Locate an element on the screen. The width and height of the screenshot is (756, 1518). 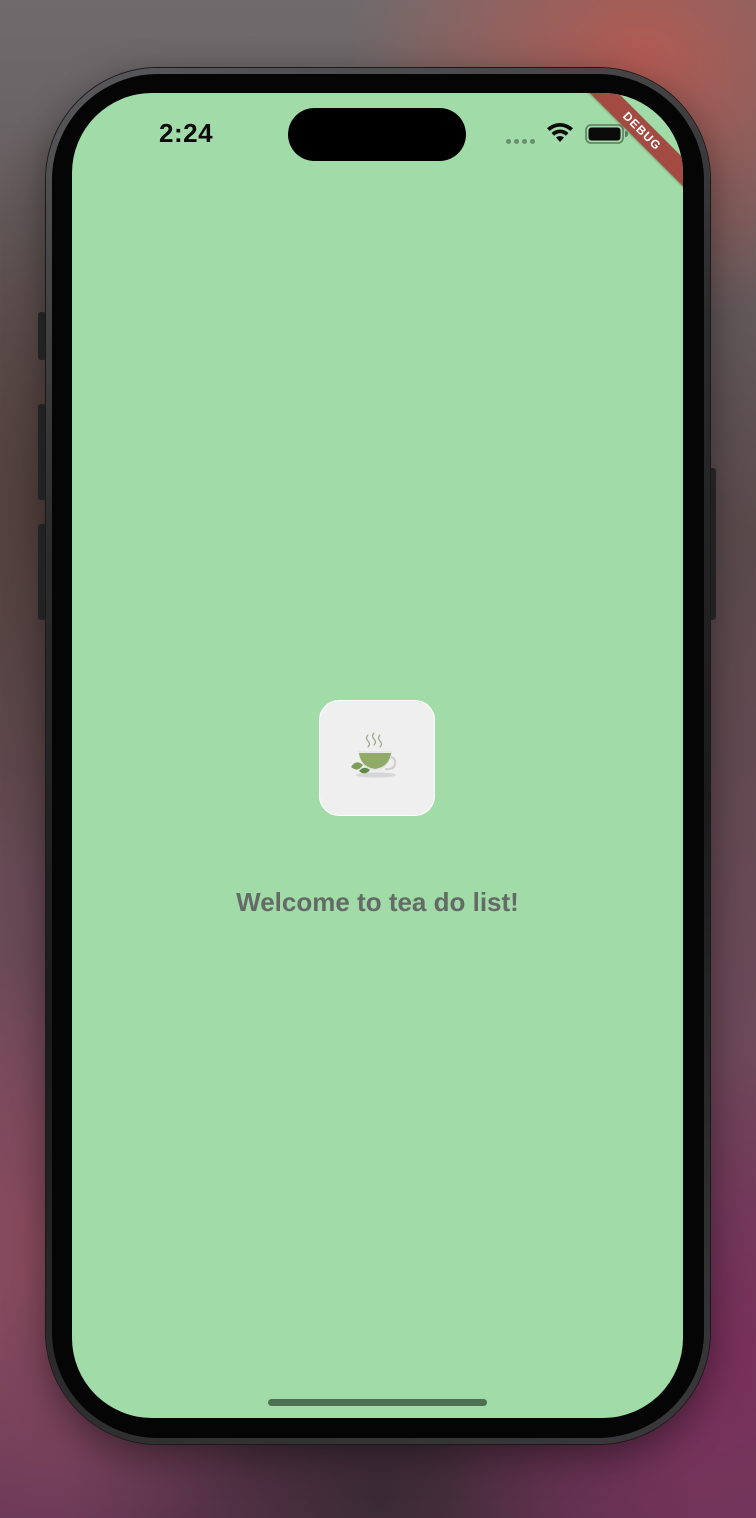
battery-icon is located at coordinates (606, 134).